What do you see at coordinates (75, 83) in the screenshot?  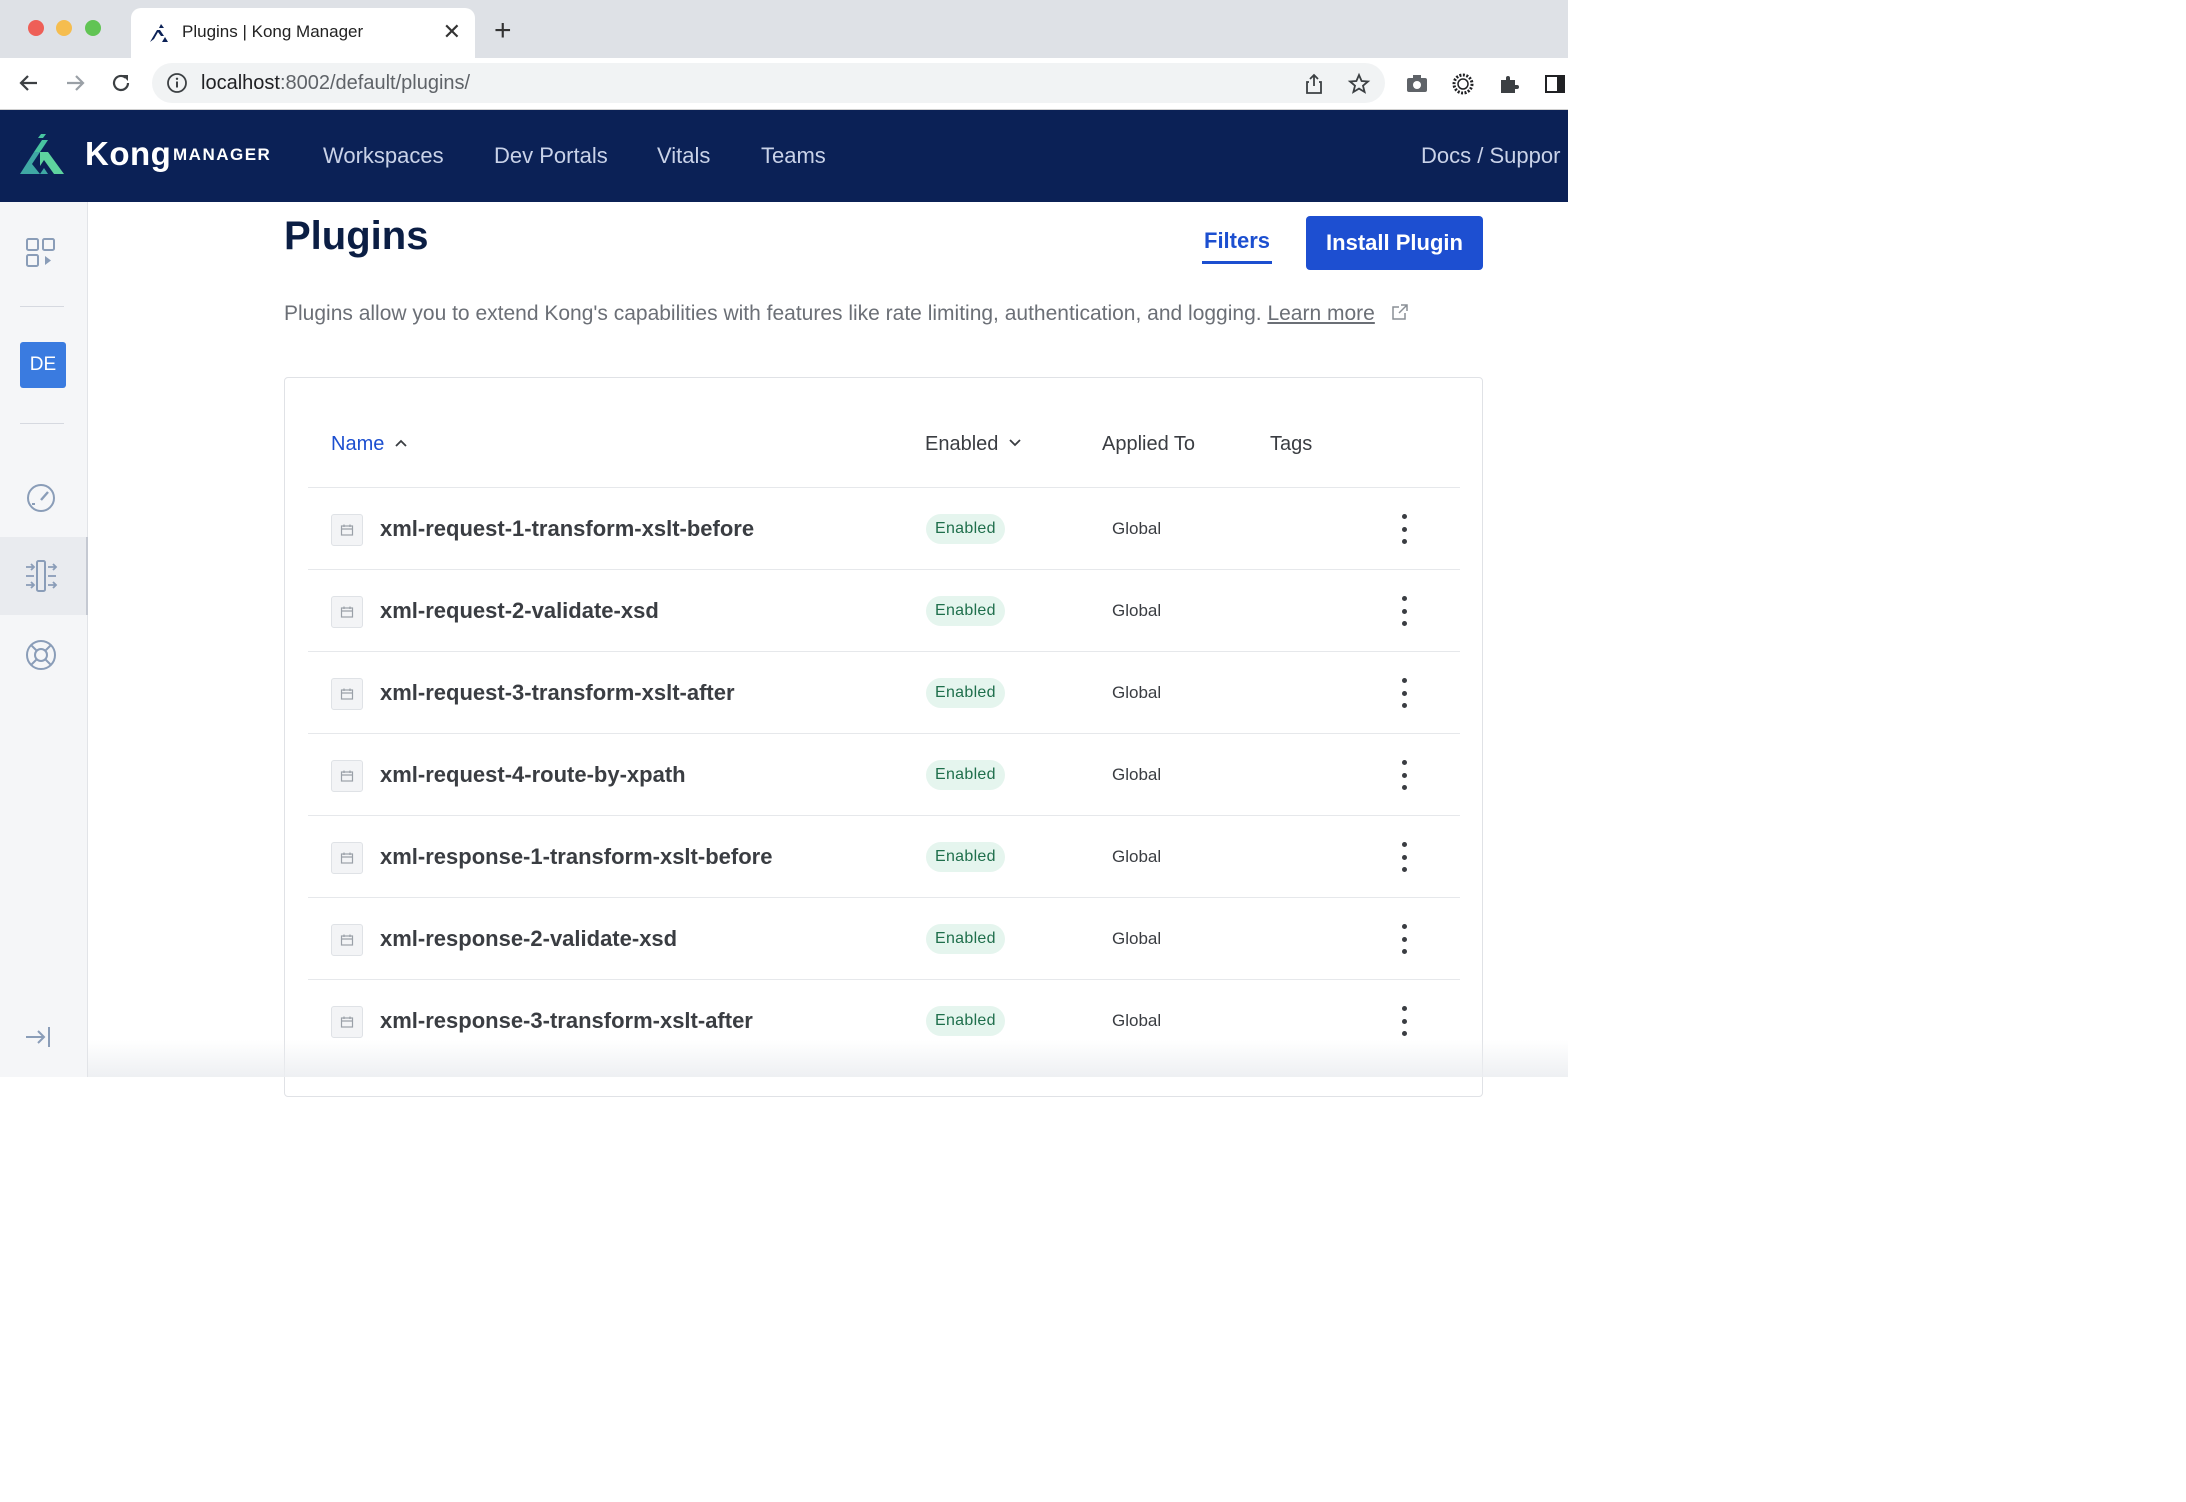 I see `forward-icon` at bounding box center [75, 83].